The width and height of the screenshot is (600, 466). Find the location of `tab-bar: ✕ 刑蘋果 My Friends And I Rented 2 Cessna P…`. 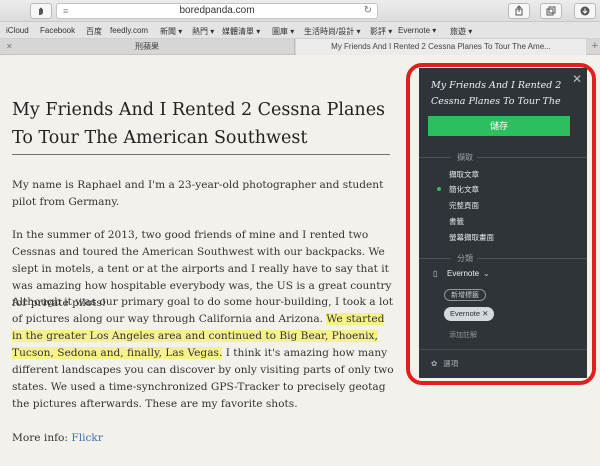

tab-bar: ✕ 刑蘋果 My Friends And I Rented 2 Cessna P… is located at coordinates (300, 47).